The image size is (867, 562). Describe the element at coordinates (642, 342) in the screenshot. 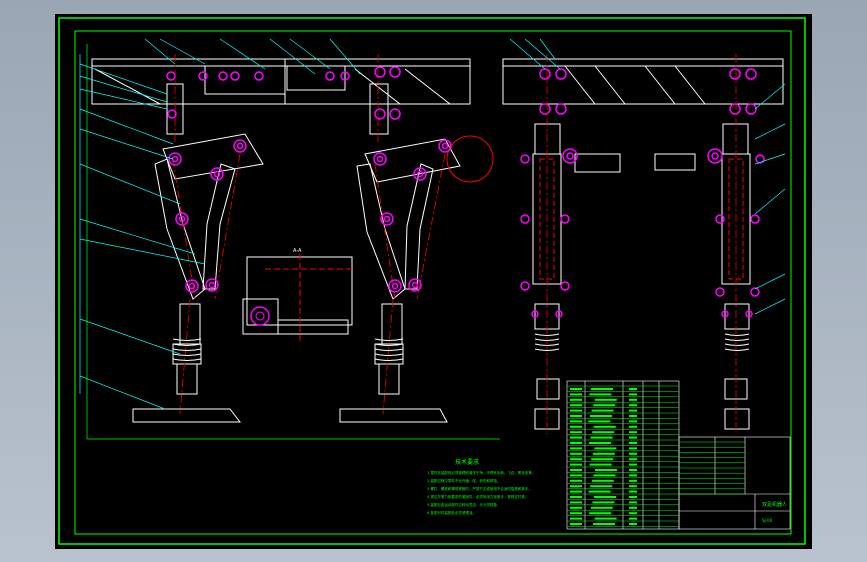

I see `side-view-springs` at that location.